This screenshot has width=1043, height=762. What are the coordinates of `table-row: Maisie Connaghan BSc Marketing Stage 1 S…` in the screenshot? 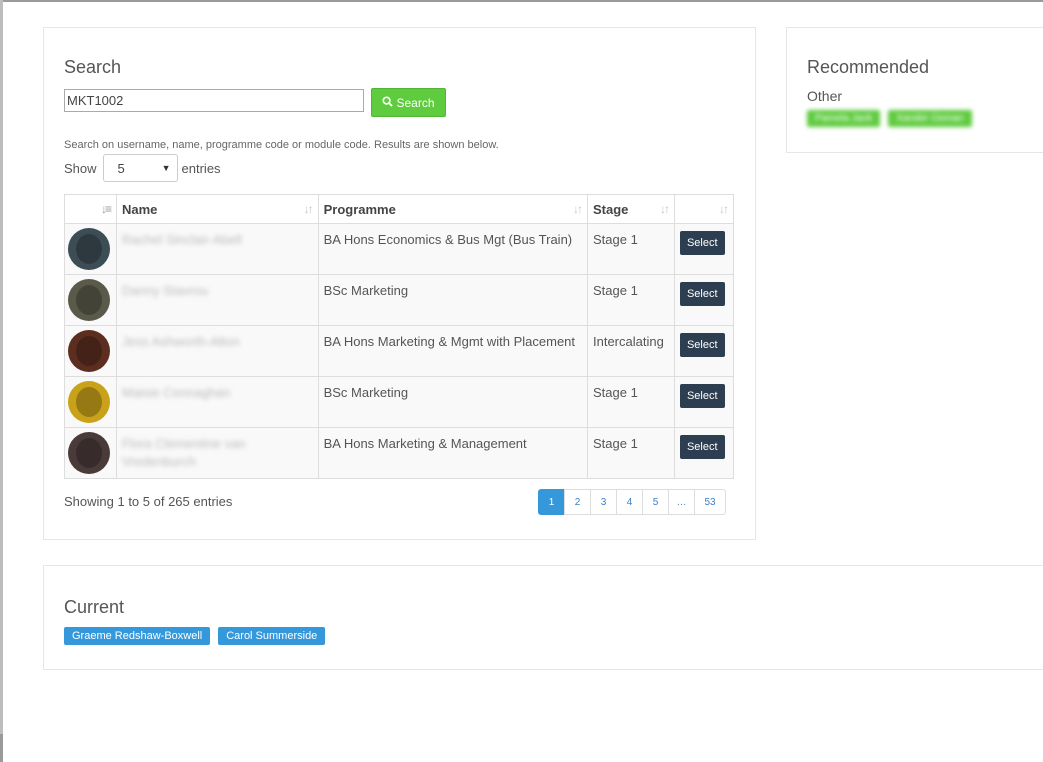 It's located at (399, 402).